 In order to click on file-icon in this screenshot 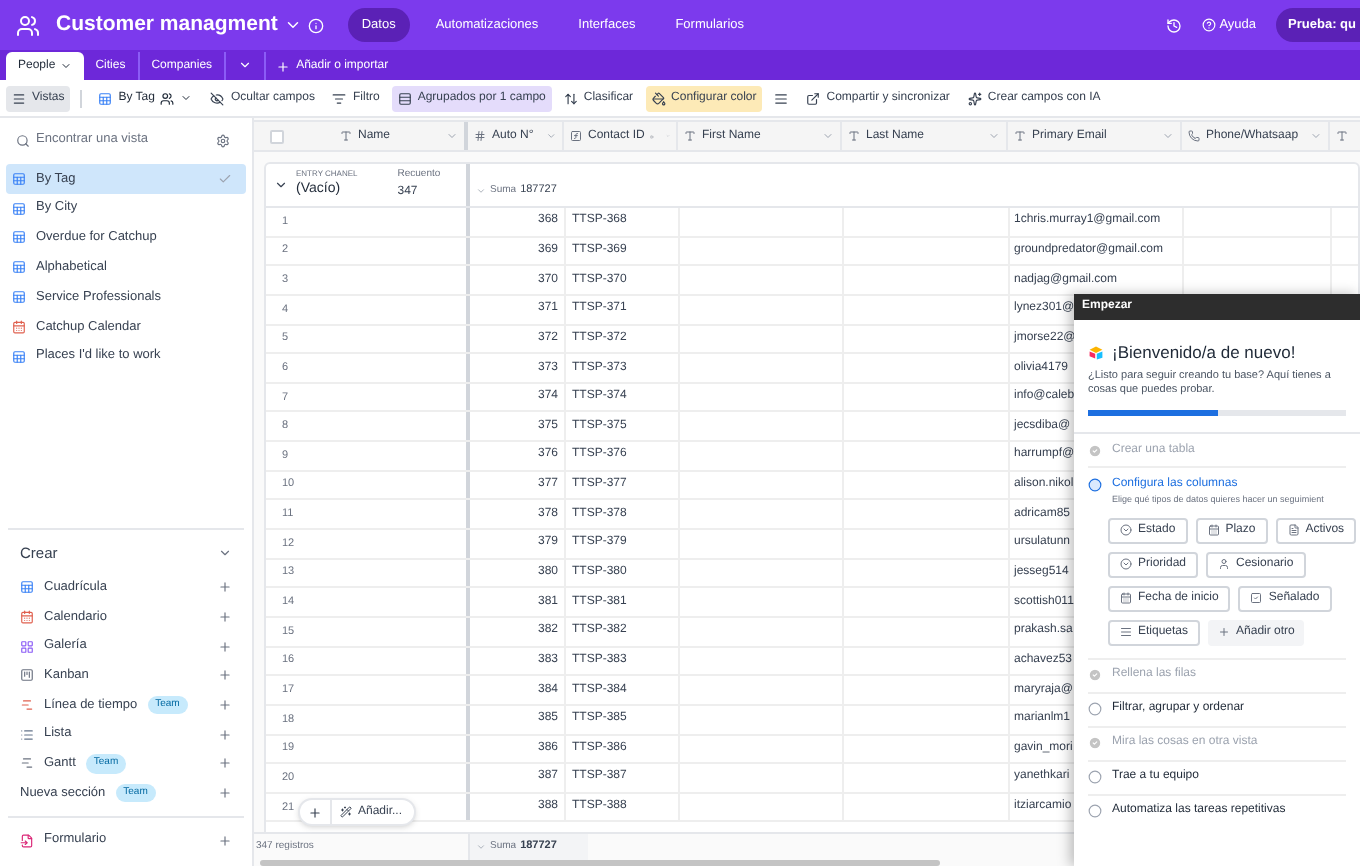, I will do `click(1293, 530)`.